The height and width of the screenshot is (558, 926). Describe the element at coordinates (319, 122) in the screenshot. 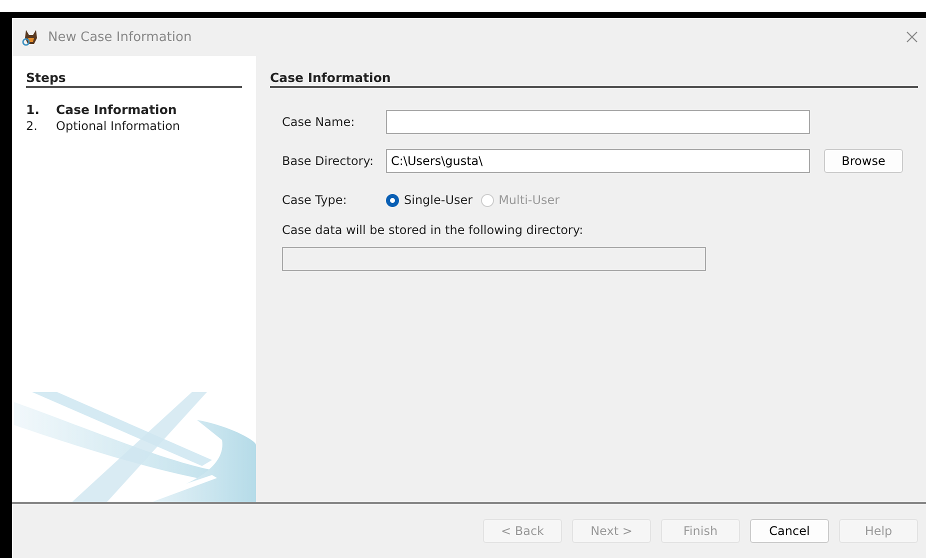

I see `field-label: Case Name:` at that location.